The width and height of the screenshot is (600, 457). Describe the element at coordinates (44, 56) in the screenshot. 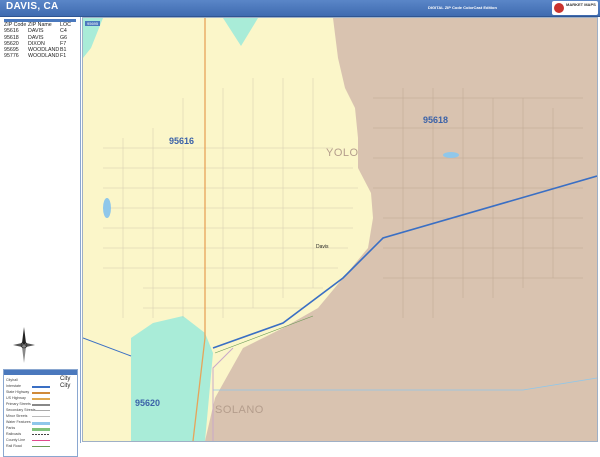

I see `zip-name-cell: WOODLAND` at that location.